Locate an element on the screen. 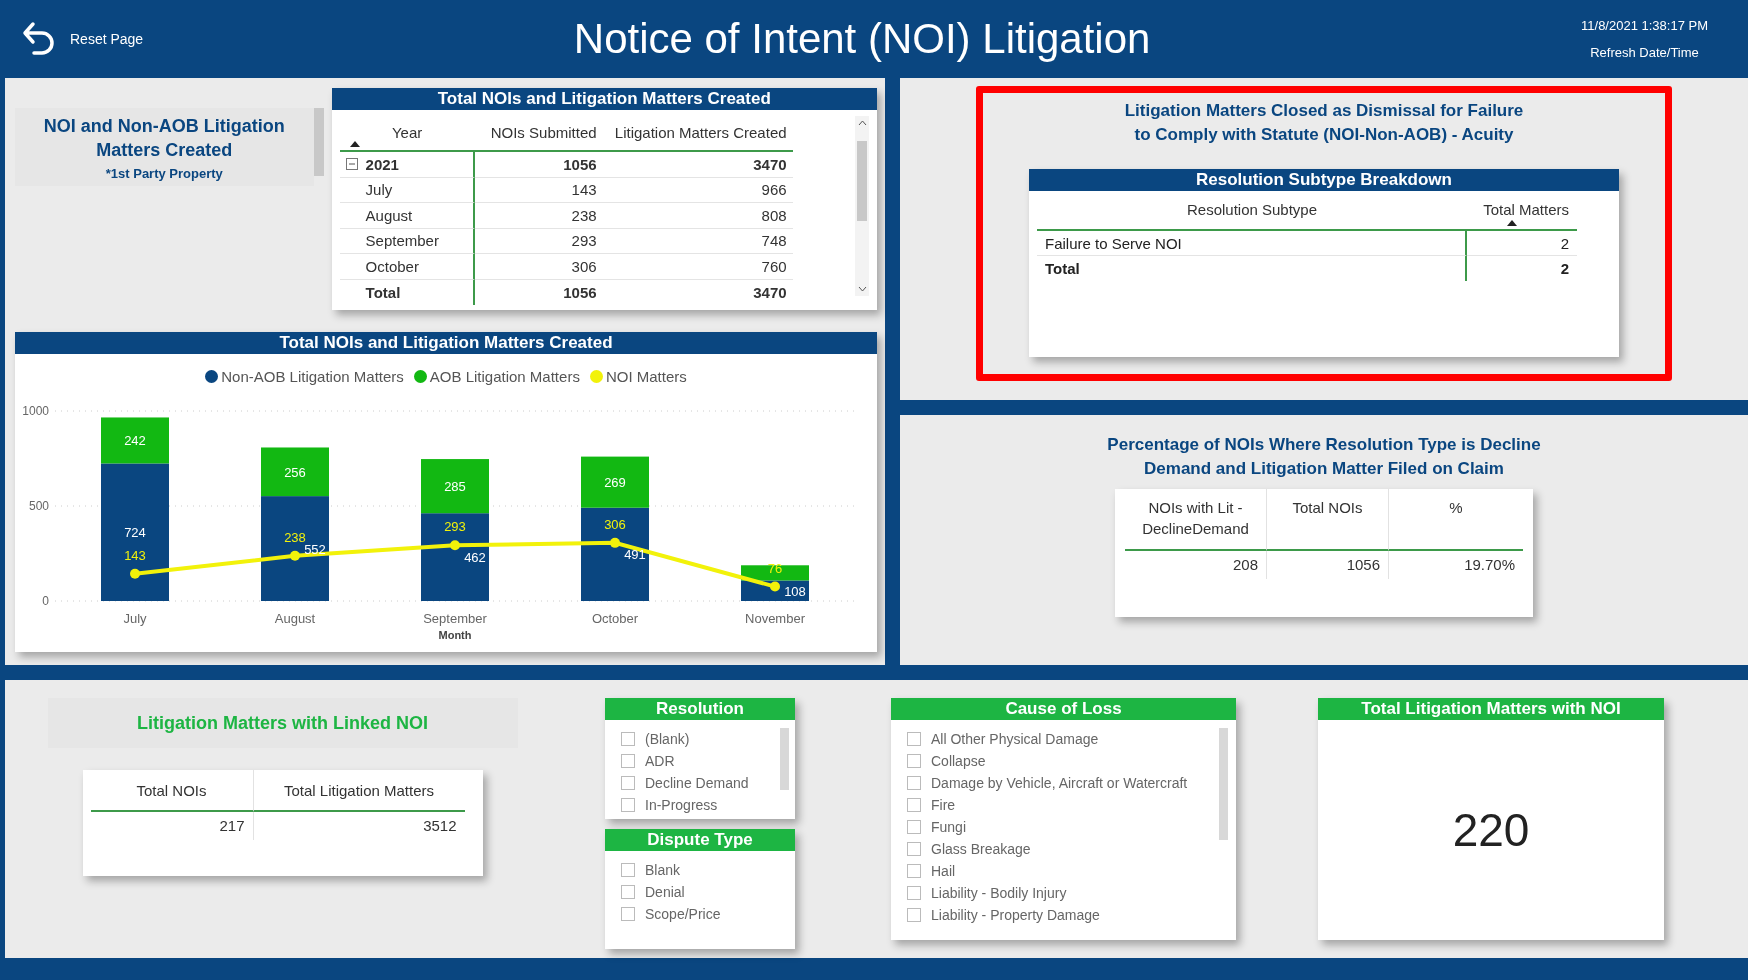 The height and width of the screenshot is (980, 1748). column-header: Total Matters is located at coordinates (1522, 211).